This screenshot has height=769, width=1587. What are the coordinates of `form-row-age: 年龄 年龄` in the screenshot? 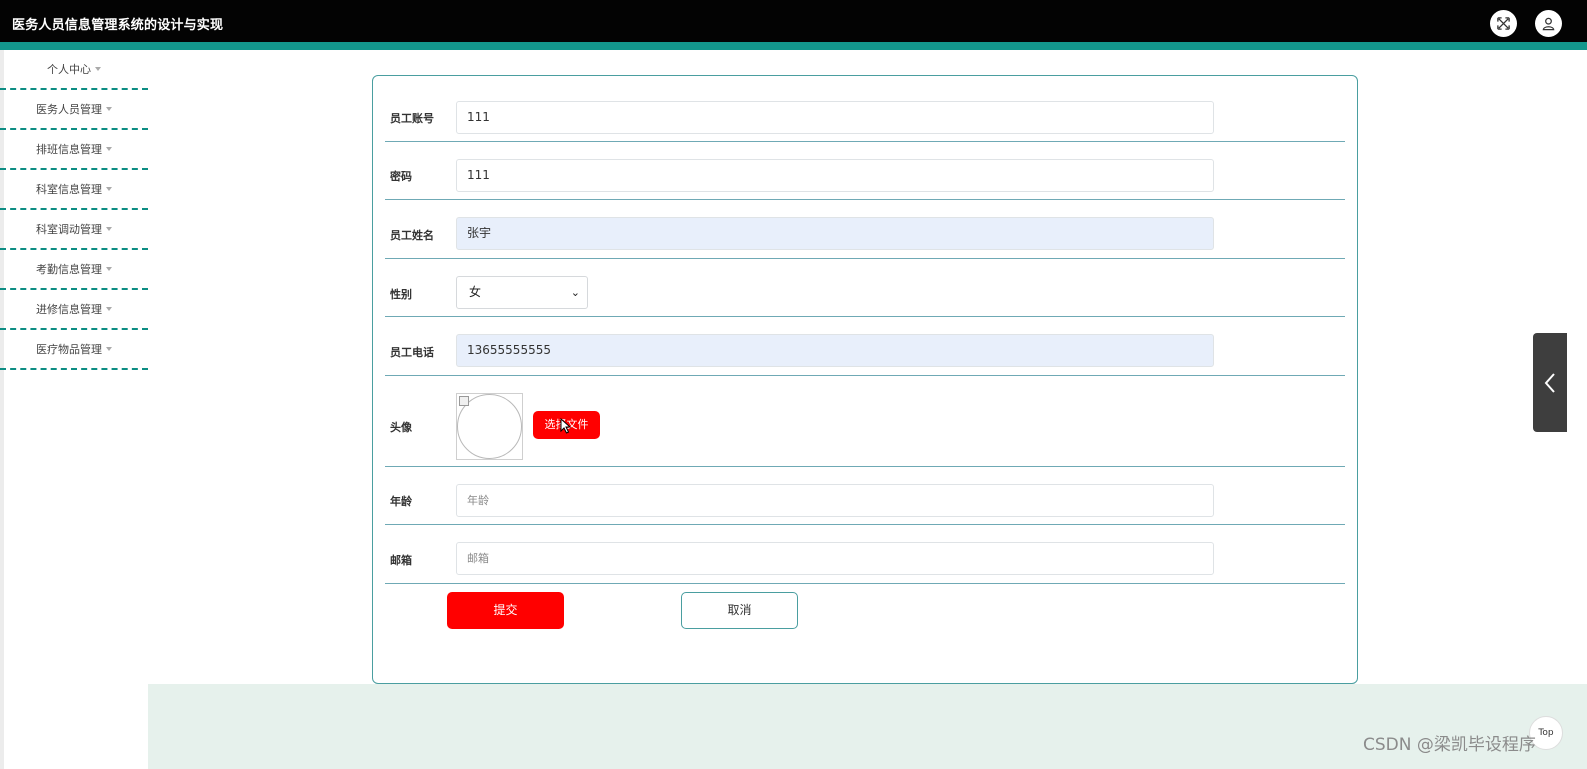 It's located at (865, 496).